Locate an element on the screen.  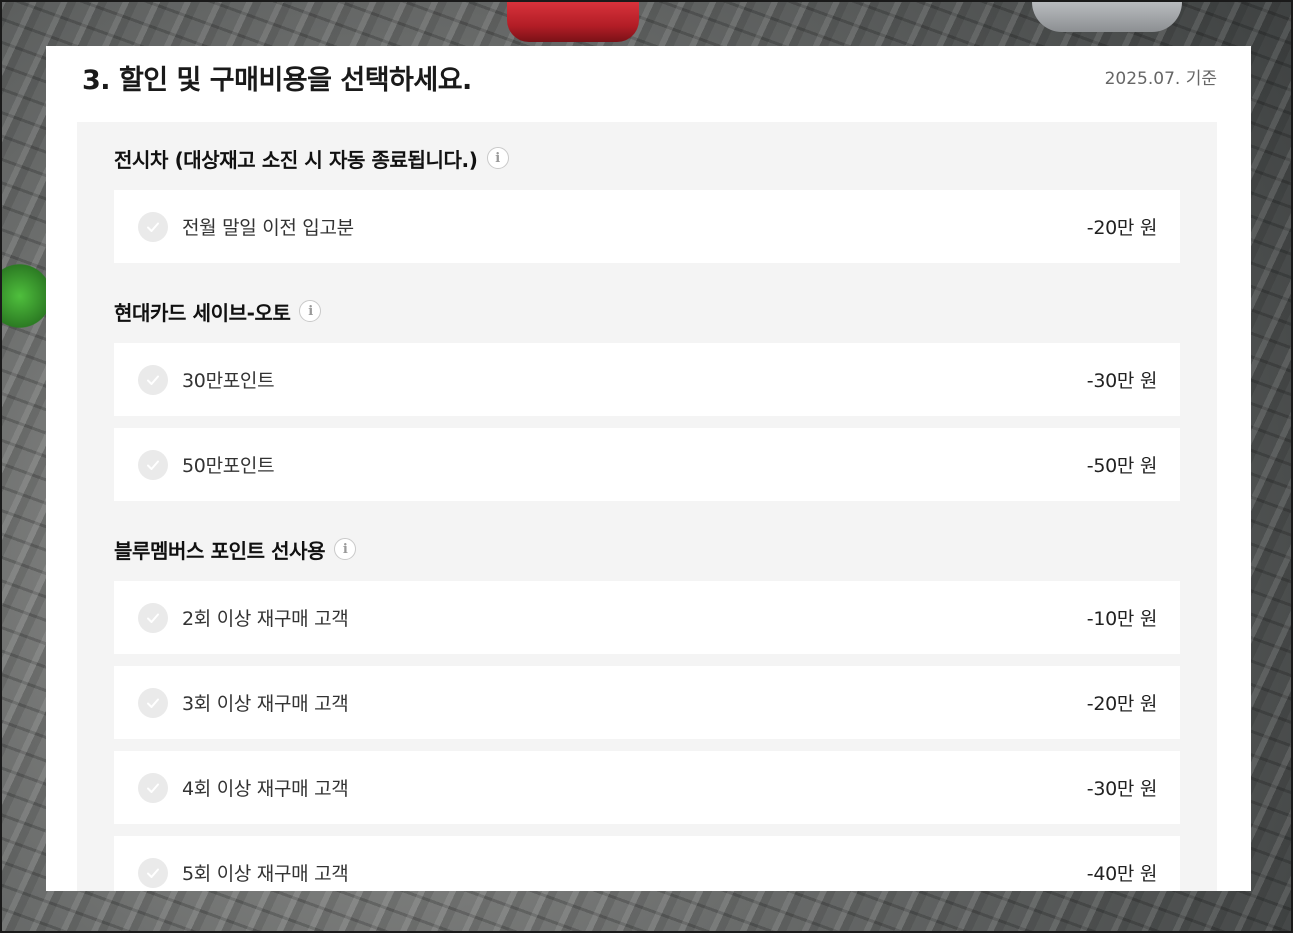
option-label: 50만포인트 is located at coordinates (228, 466).